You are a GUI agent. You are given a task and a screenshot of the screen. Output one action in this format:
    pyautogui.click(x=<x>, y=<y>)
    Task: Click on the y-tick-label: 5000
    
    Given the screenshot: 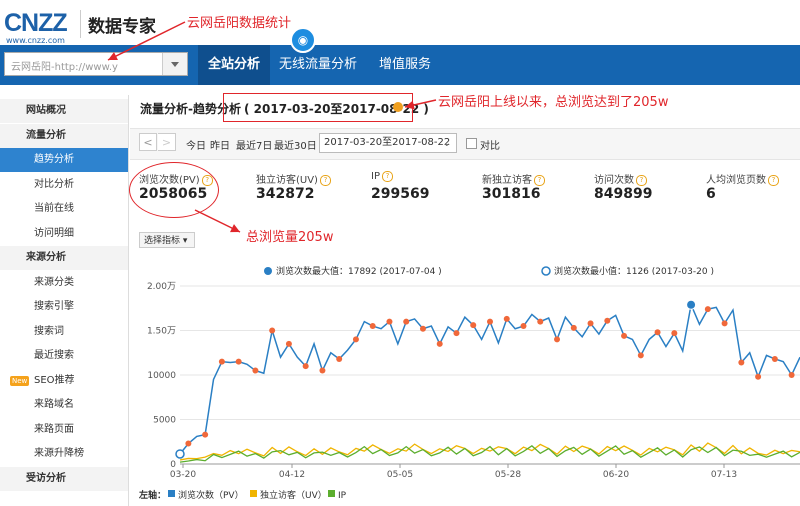 What is the action you would take?
    pyautogui.click(x=164, y=421)
    